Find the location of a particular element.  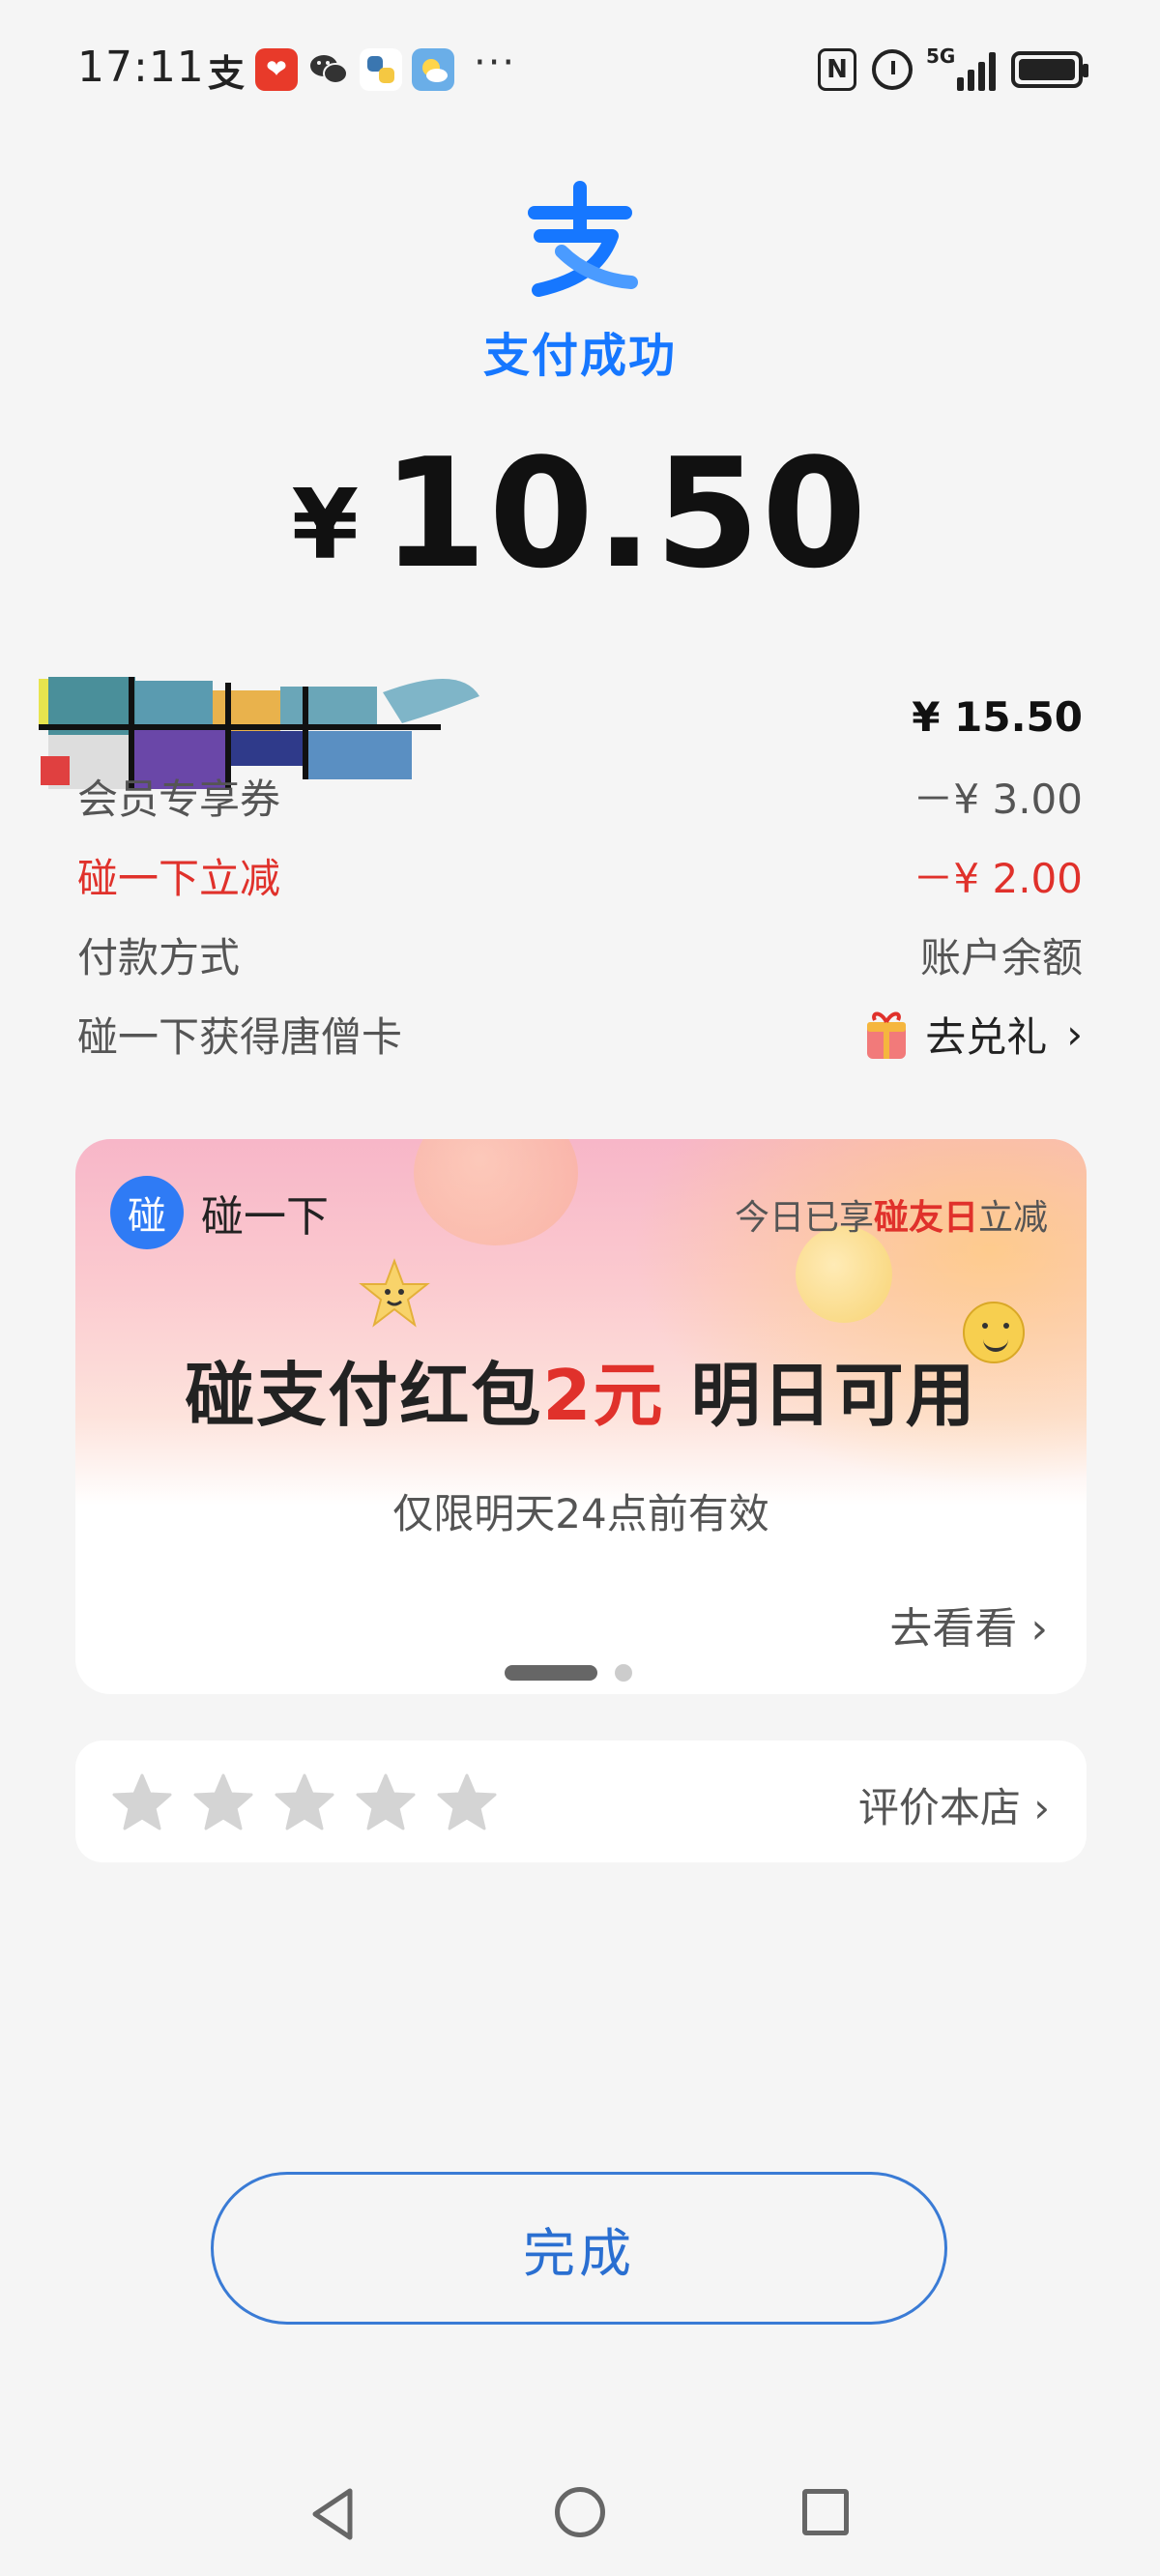

tap-badge-icon: 碰 is located at coordinates (147, 1212).